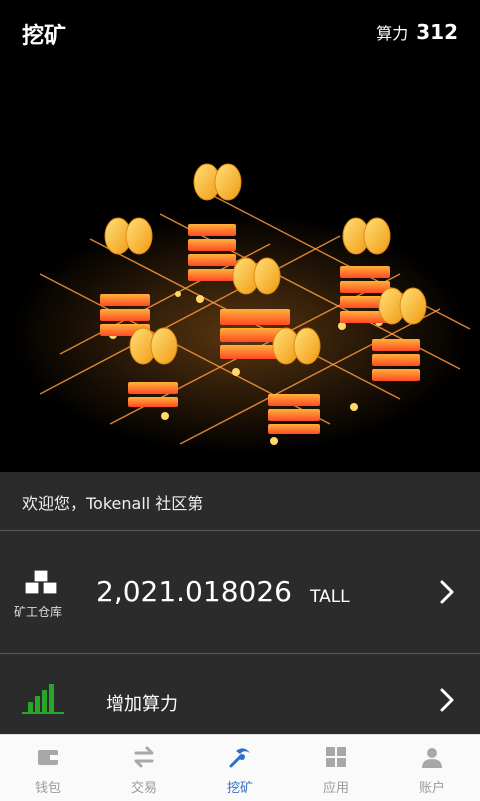 This screenshot has width=480, height=801. I want to click on server-stack-far-right, so click(396, 360).